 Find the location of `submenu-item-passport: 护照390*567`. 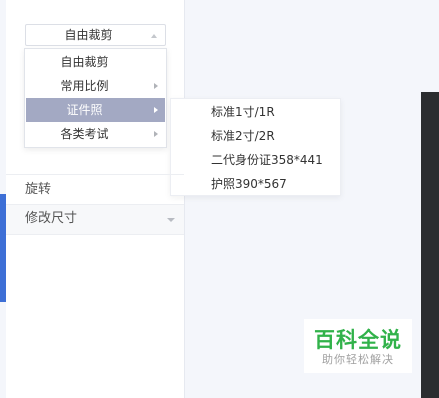

submenu-item-passport: 护照390*567 is located at coordinates (249, 184).